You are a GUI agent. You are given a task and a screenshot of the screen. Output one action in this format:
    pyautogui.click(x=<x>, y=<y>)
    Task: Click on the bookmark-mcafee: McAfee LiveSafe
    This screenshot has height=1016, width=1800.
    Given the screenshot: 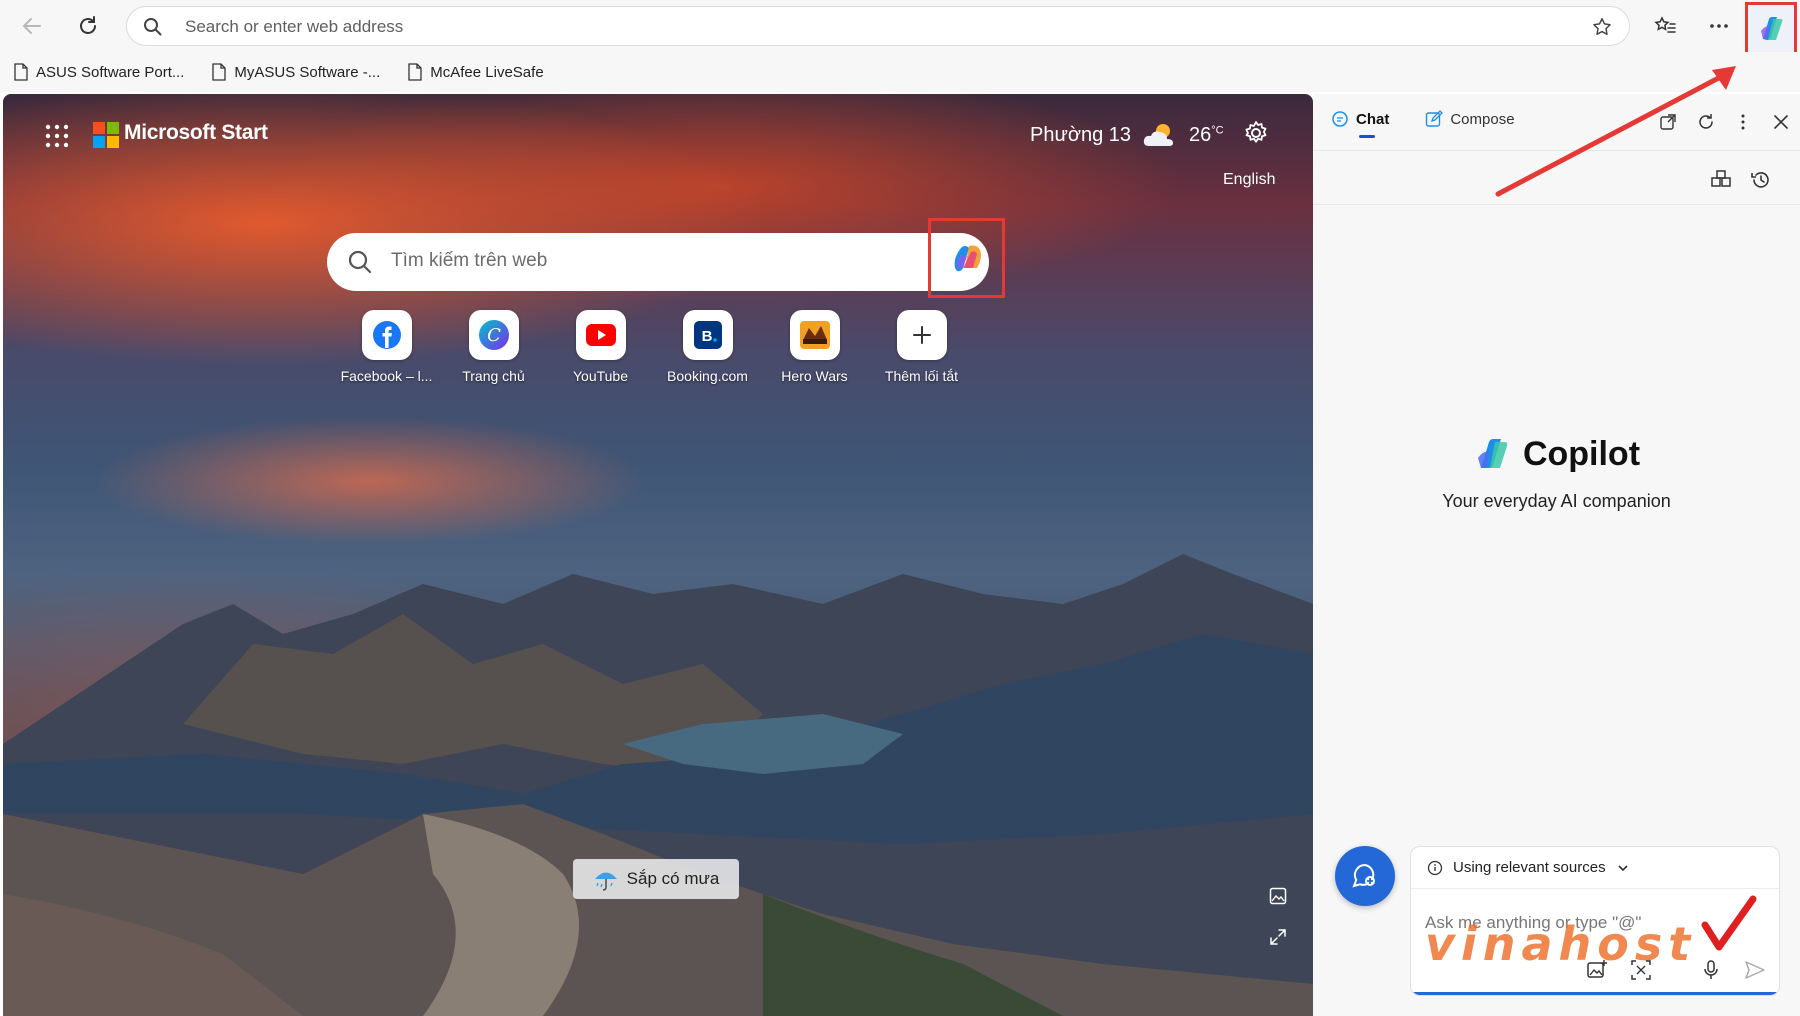 What is the action you would take?
    pyautogui.click(x=476, y=72)
    